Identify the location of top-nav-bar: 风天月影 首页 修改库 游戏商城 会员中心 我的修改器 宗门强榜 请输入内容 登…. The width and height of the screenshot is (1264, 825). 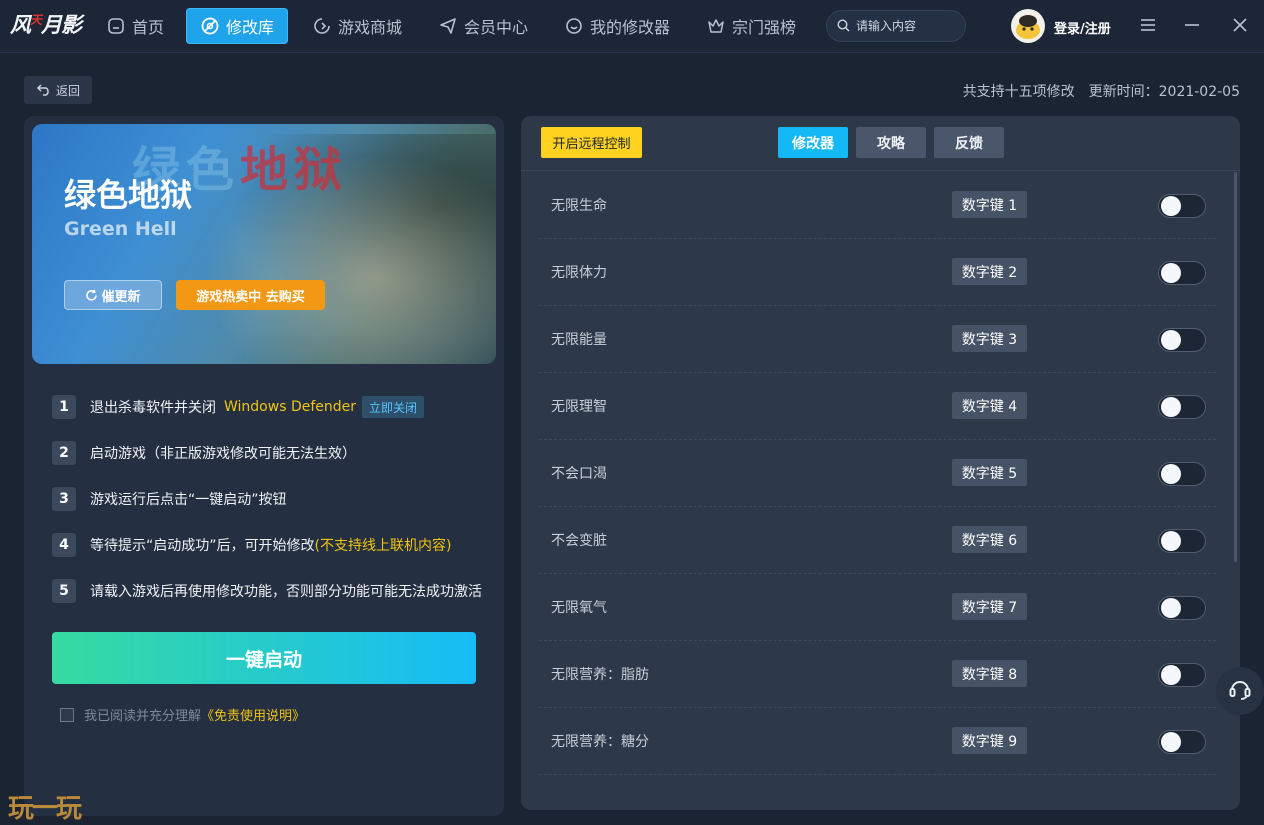
(632, 26).